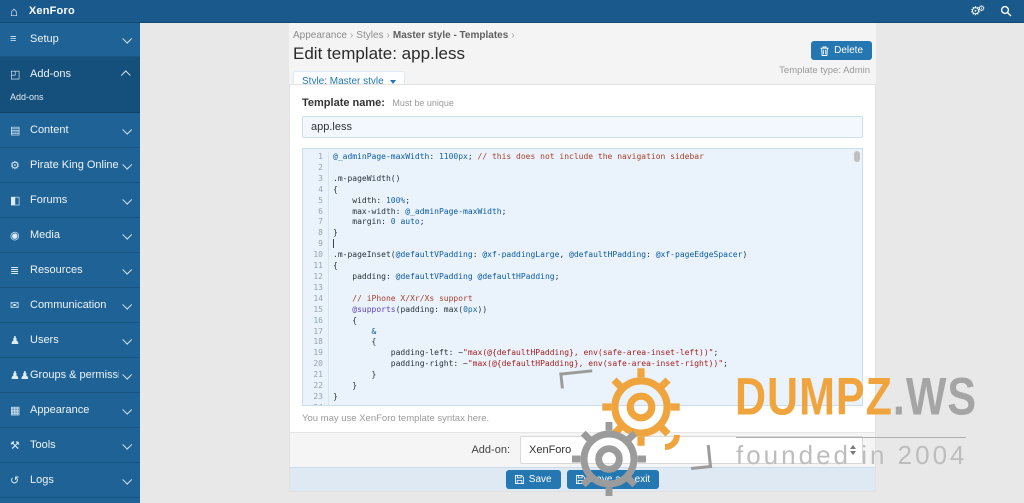 The width and height of the screenshot is (1024, 503). Describe the element at coordinates (74, 375) in the screenshot. I see `sidebar-item-label: Groups & permissions` at that location.